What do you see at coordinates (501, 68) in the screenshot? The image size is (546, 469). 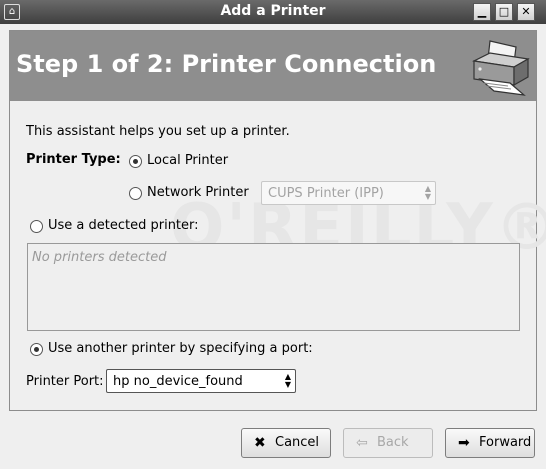 I see `printer-icon` at bounding box center [501, 68].